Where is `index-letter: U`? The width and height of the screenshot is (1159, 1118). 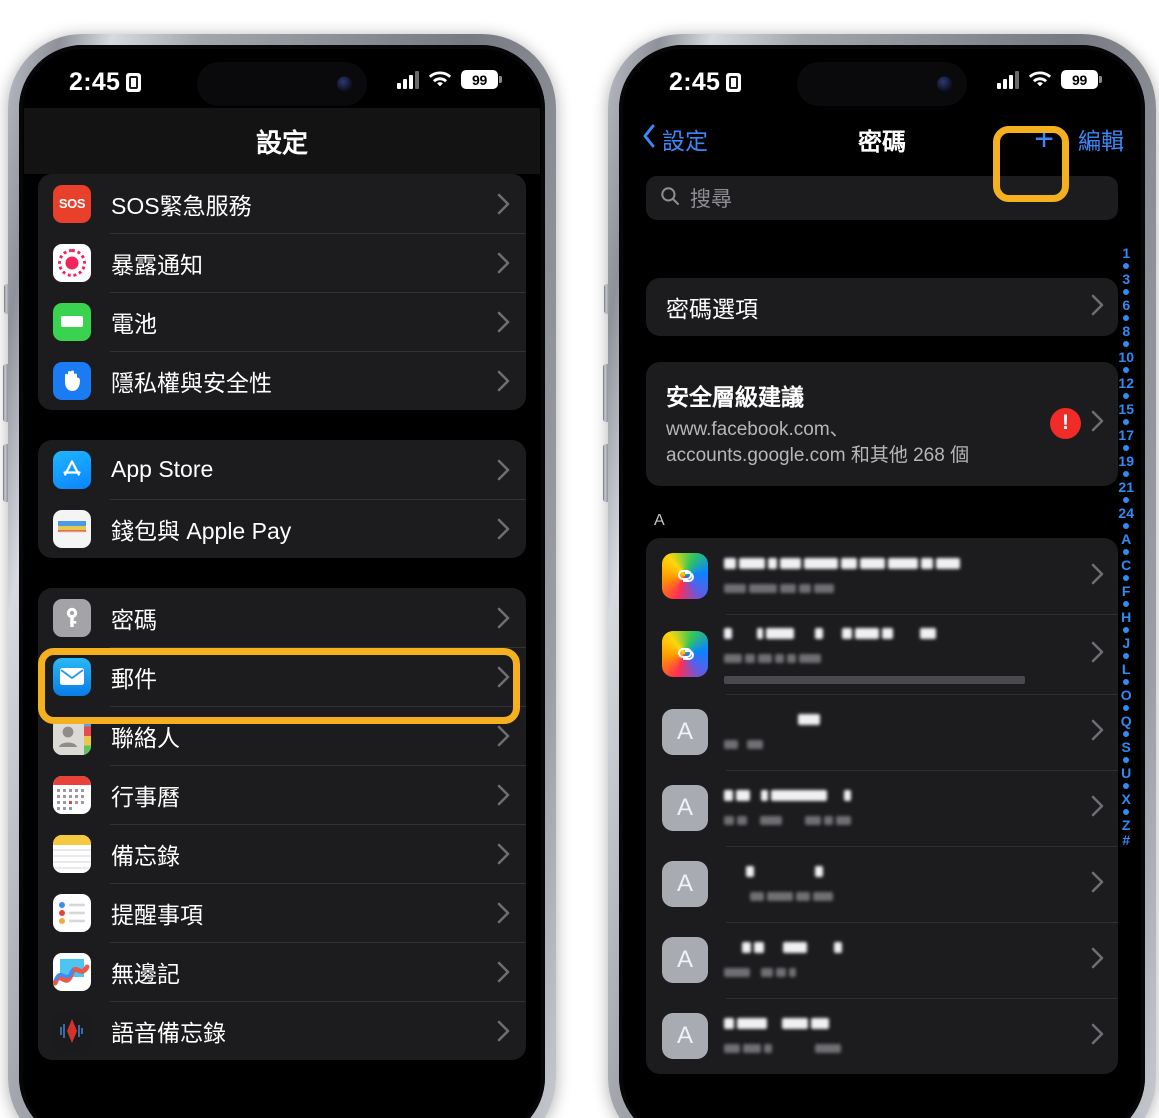
index-letter: U is located at coordinates (1126, 773).